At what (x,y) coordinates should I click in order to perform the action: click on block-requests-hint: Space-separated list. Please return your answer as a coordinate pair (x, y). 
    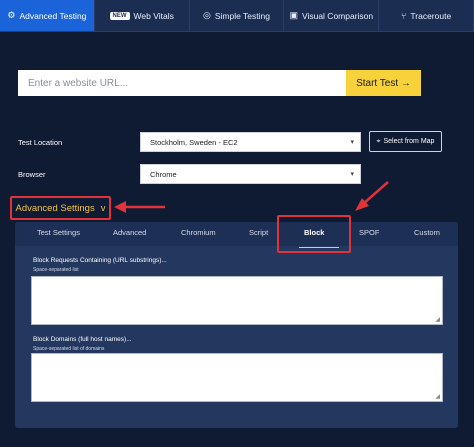
    Looking at the image, I should click on (56, 270).